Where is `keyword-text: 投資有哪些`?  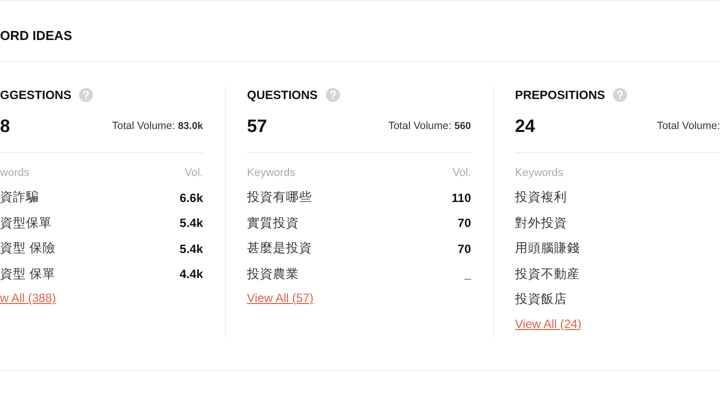 keyword-text: 投資有哪些 is located at coordinates (279, 197).